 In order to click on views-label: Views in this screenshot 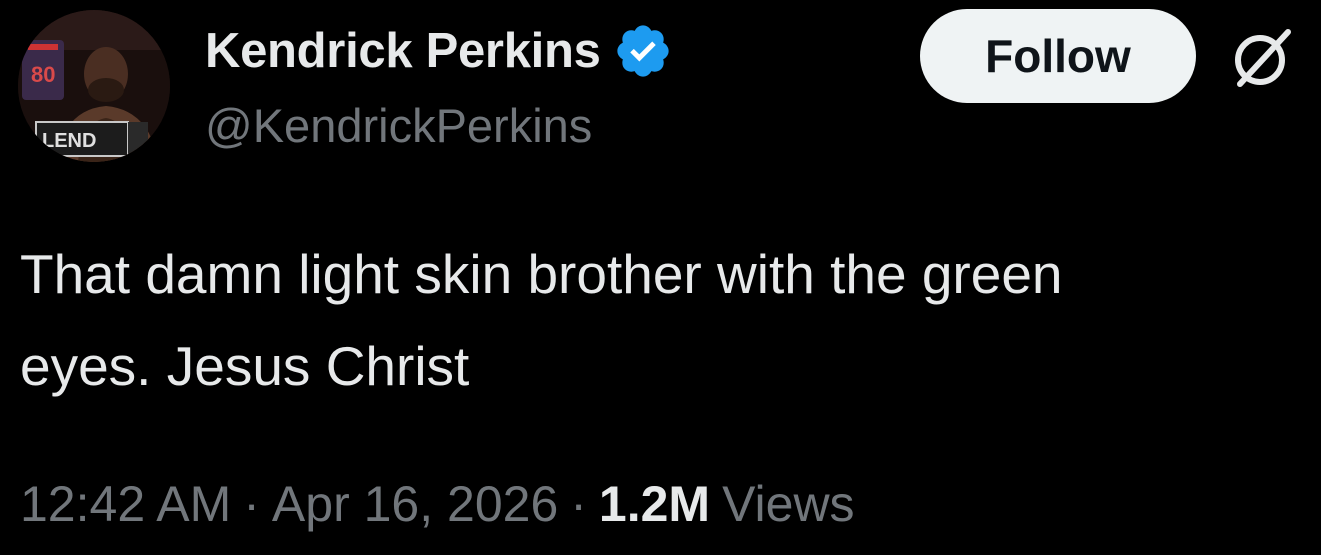, I will do `click(788, 504)`.